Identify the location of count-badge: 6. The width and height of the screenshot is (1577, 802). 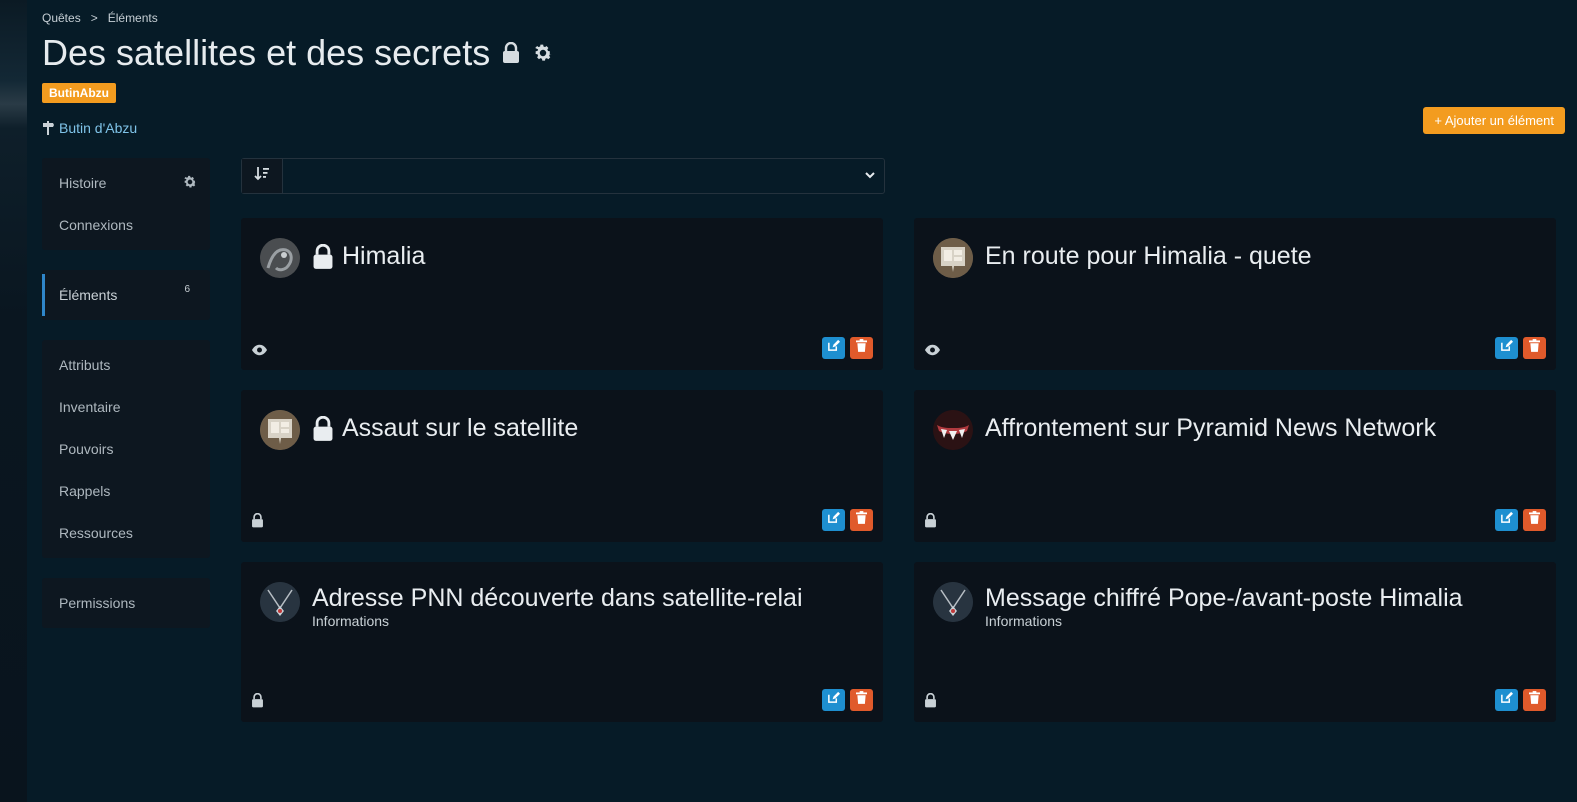
(187, 289).